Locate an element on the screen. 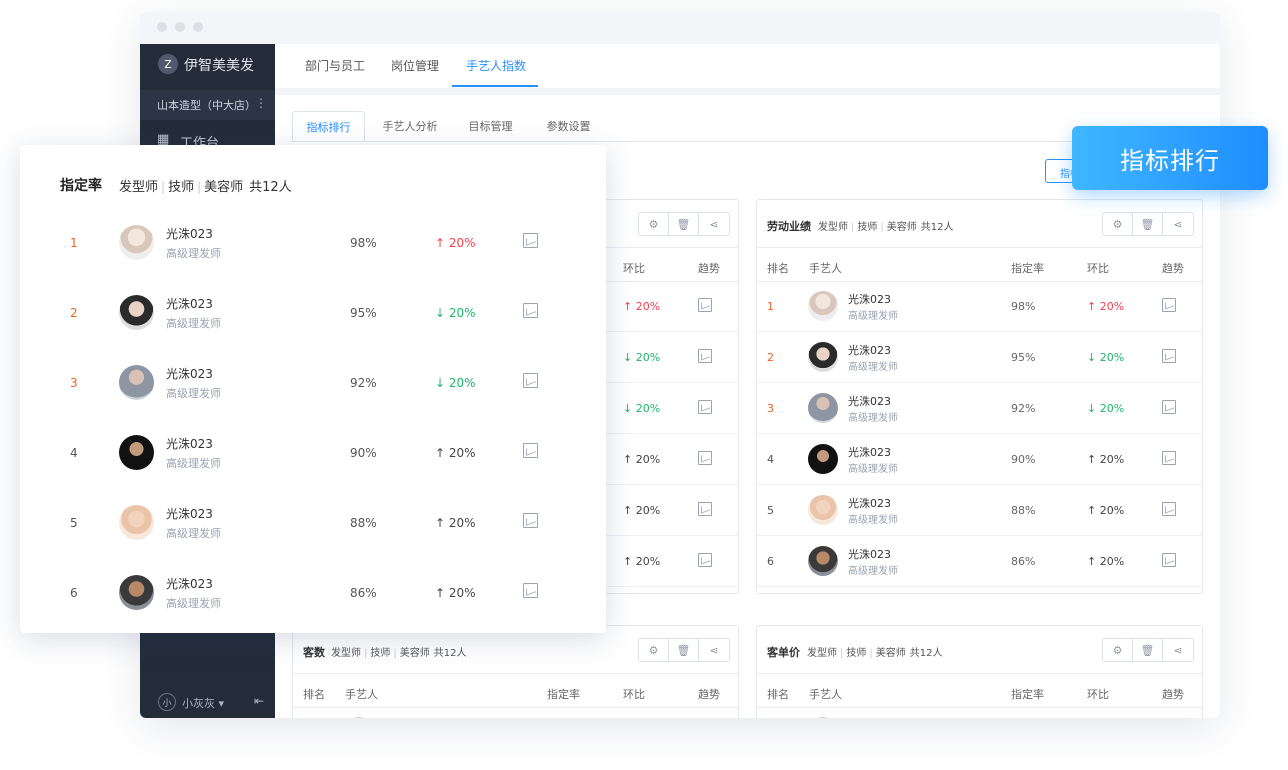 The image size is (1288, 770). change-value: ↑ 20% is located at coordinates (455, 453).